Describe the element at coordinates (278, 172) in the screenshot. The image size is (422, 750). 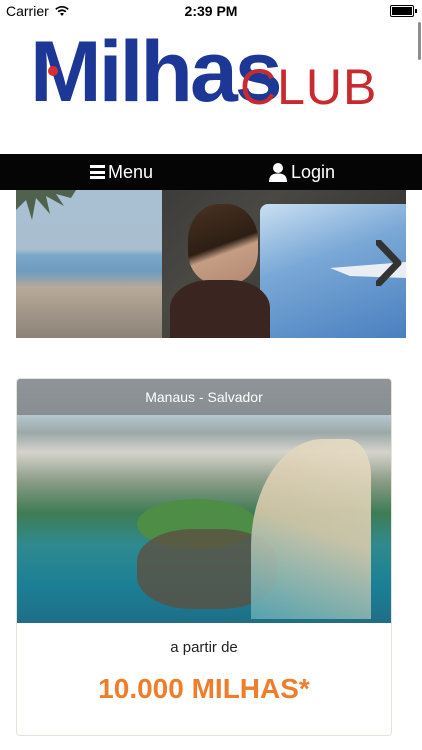
I see `user-icon` at that location.